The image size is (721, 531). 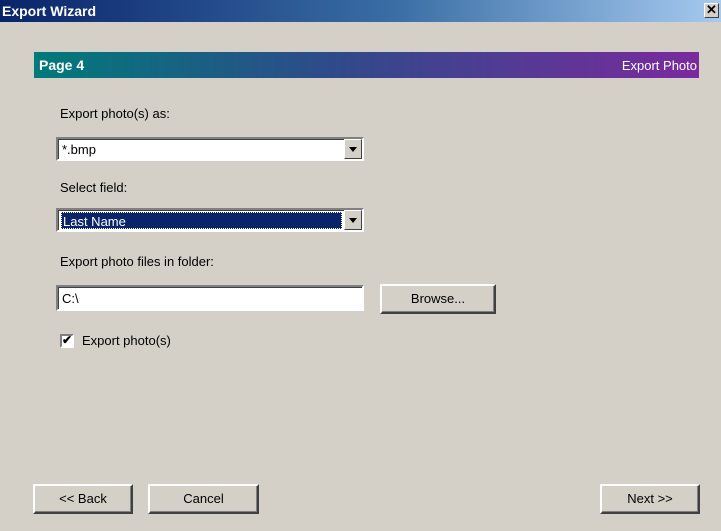 I want to click on export-photos-checkbox: ✔, so click(x=67, y=340).